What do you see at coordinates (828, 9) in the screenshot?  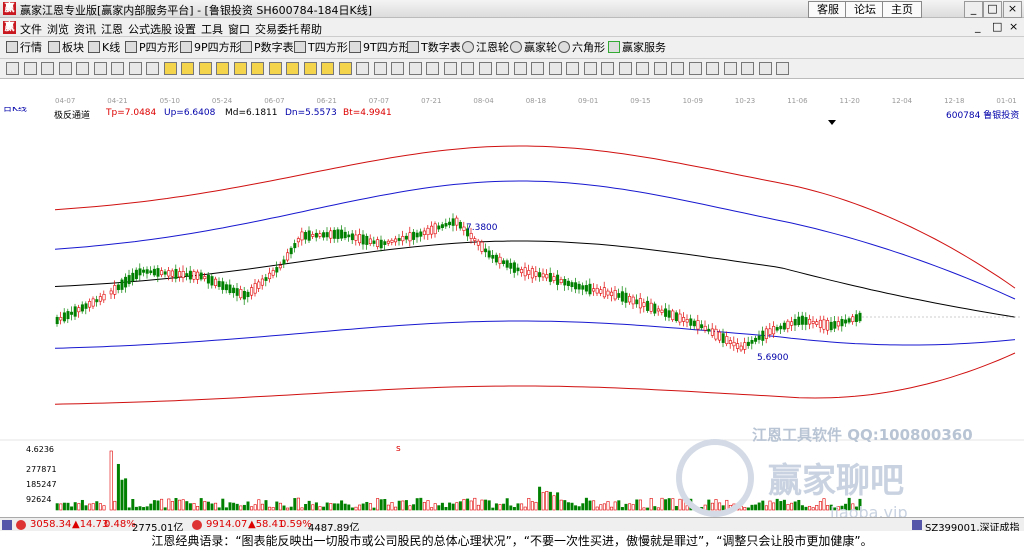 I see `link-service: 客服` at bounding box center [828, 9].